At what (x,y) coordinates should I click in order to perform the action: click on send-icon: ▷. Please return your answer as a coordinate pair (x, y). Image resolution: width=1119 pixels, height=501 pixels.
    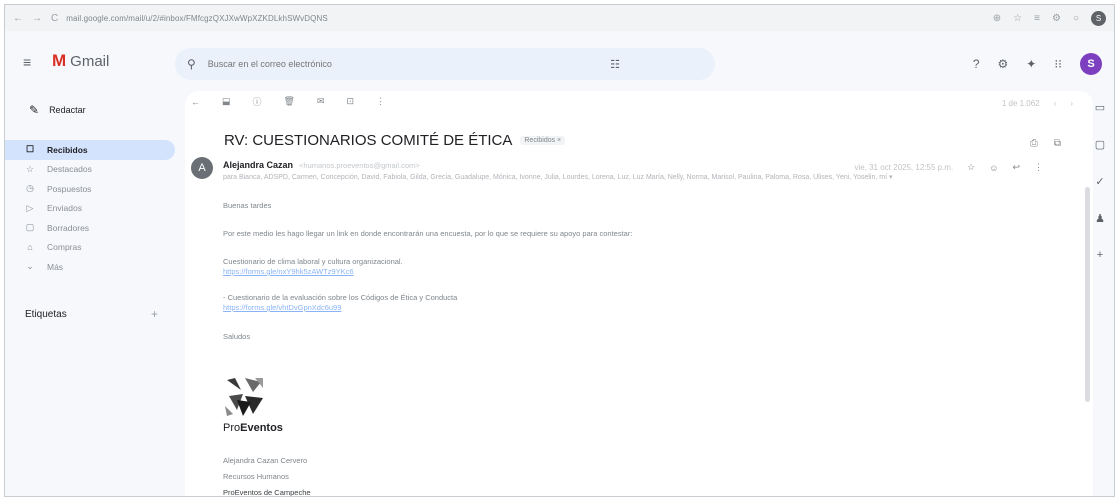
    Looking at the image, I should click on (30, 207).